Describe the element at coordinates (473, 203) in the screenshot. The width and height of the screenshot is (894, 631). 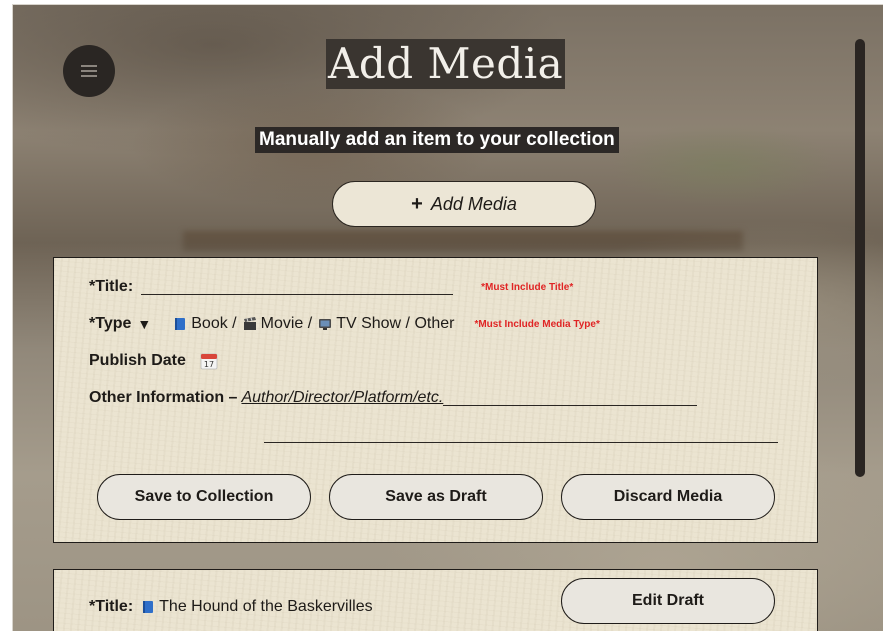
I see `add-media-label: Add Media` at that location.